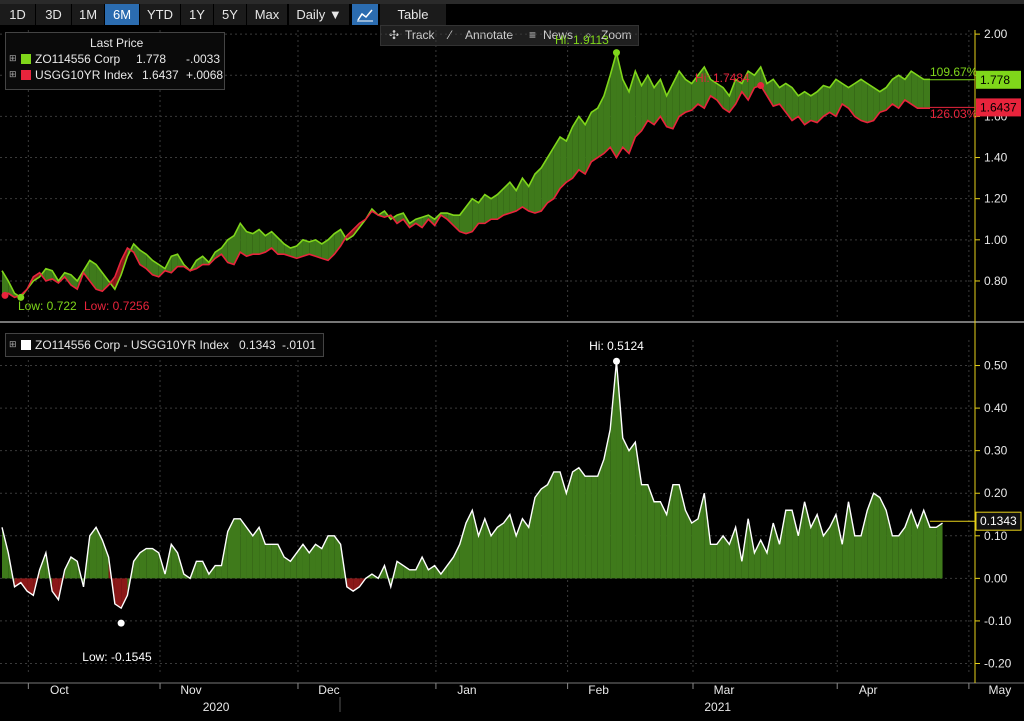  I want to click on series-2-swatch, so click(26, 75).